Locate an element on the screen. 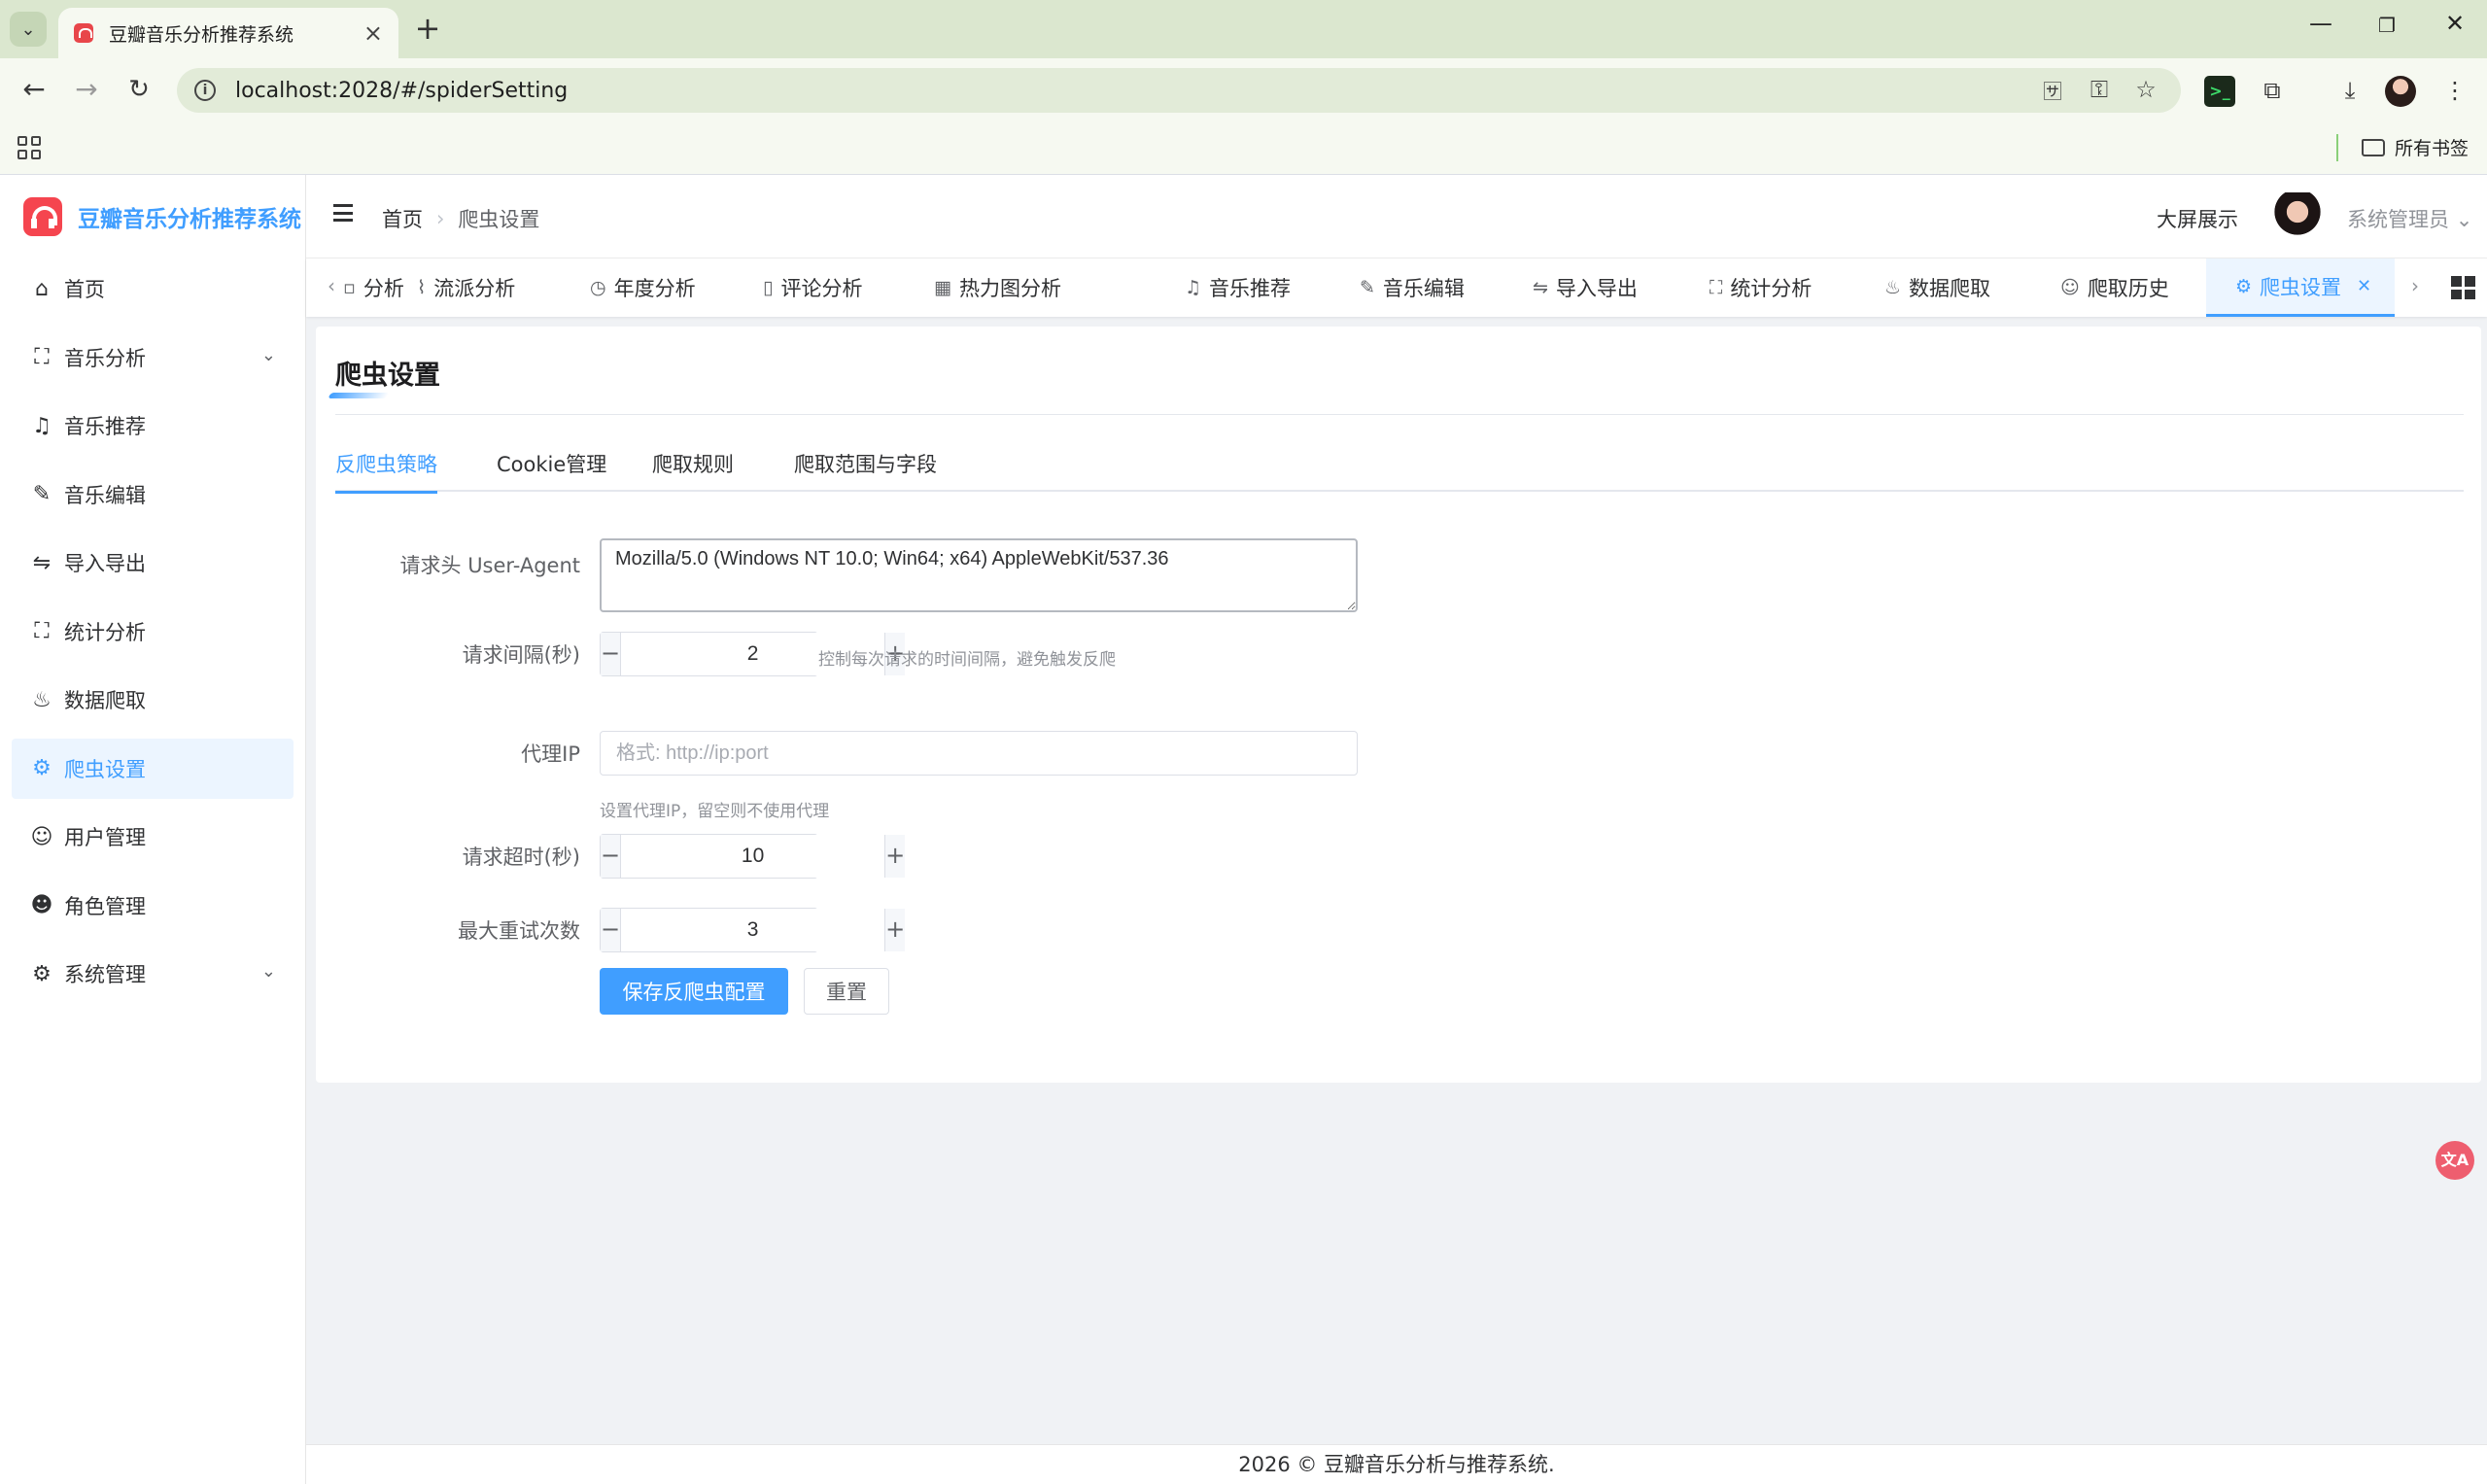 The image size is (2487, 1484). sidebar-item-music-analysis: ⛶ 音乐分析 ⌄ is located at coordinates (153, 358).